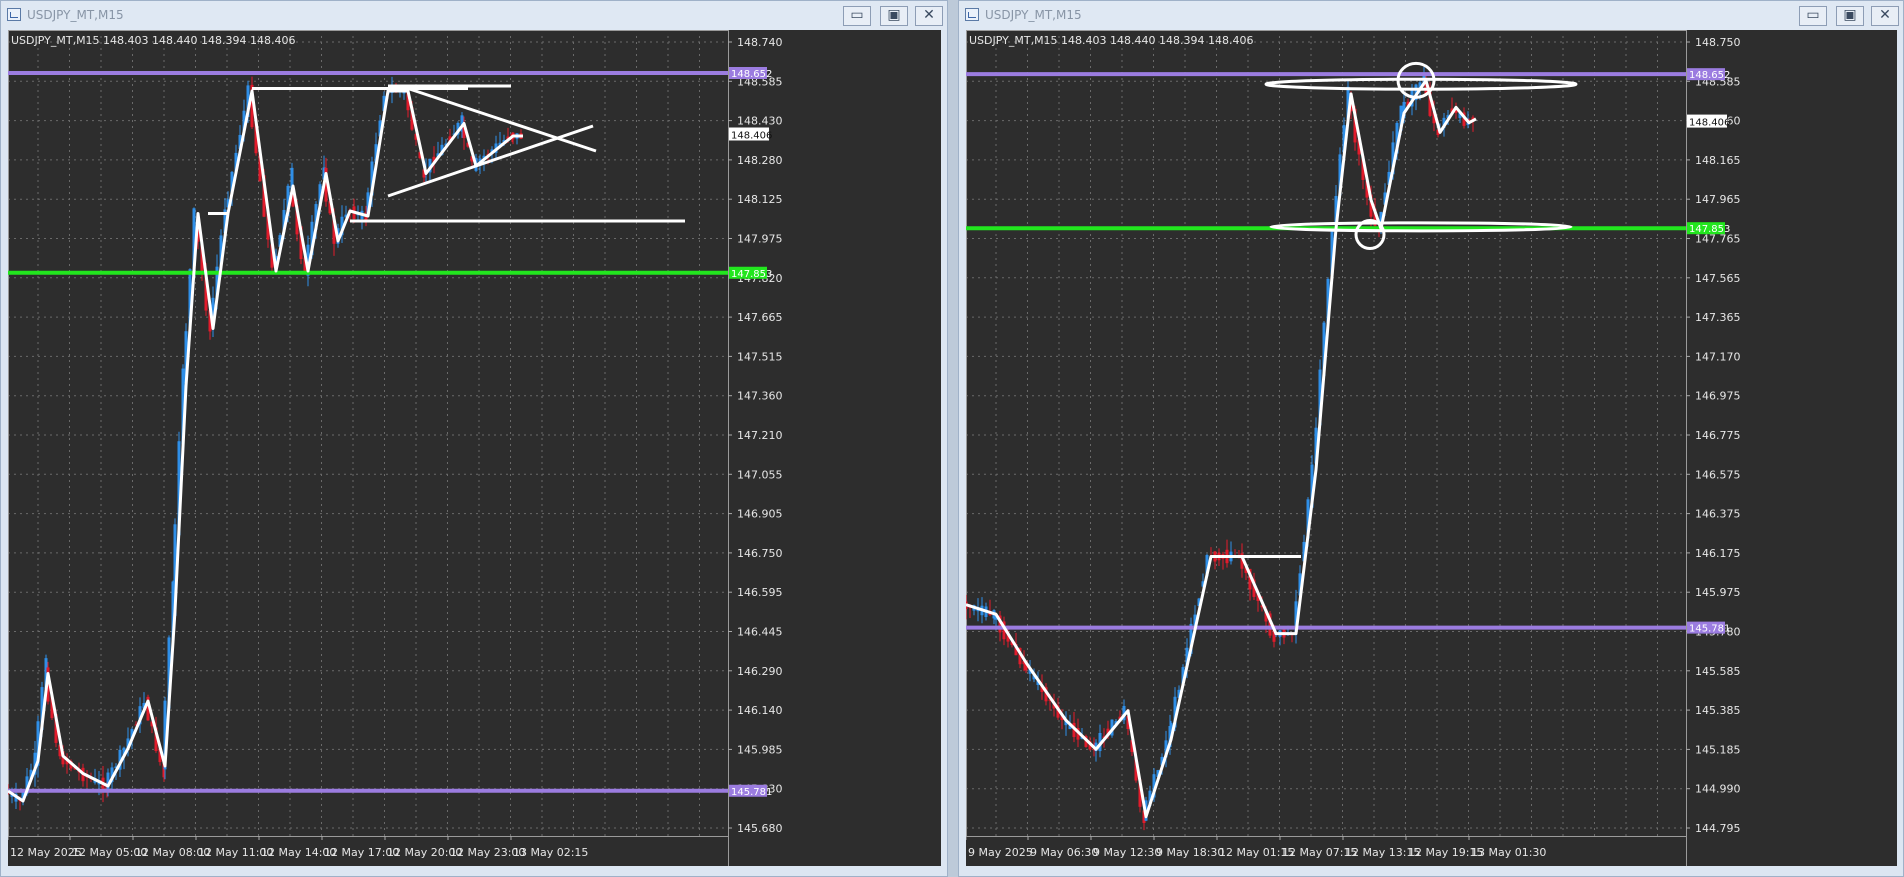  Describe the element at coordinates (1370, 235) in the screenshot. I see `drawn-ellipse` at that location.